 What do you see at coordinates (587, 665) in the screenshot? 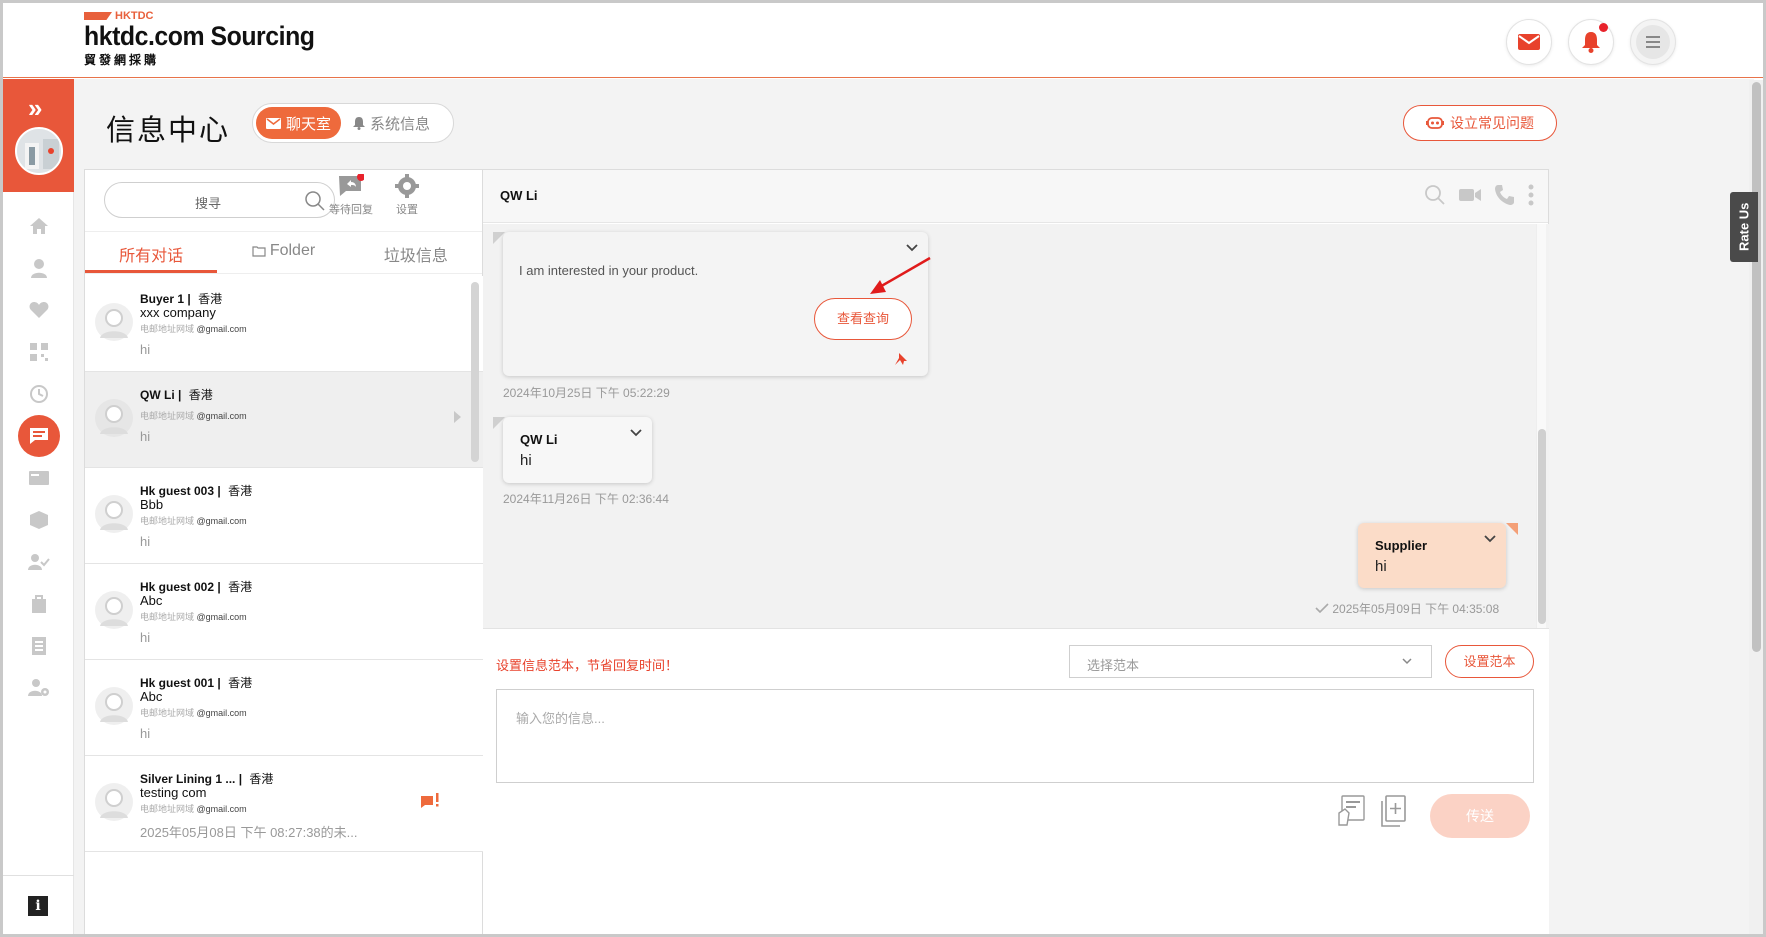
I see `template-hint: 设置信息范本，节省回复时间！` at bounding box center [587, 665].